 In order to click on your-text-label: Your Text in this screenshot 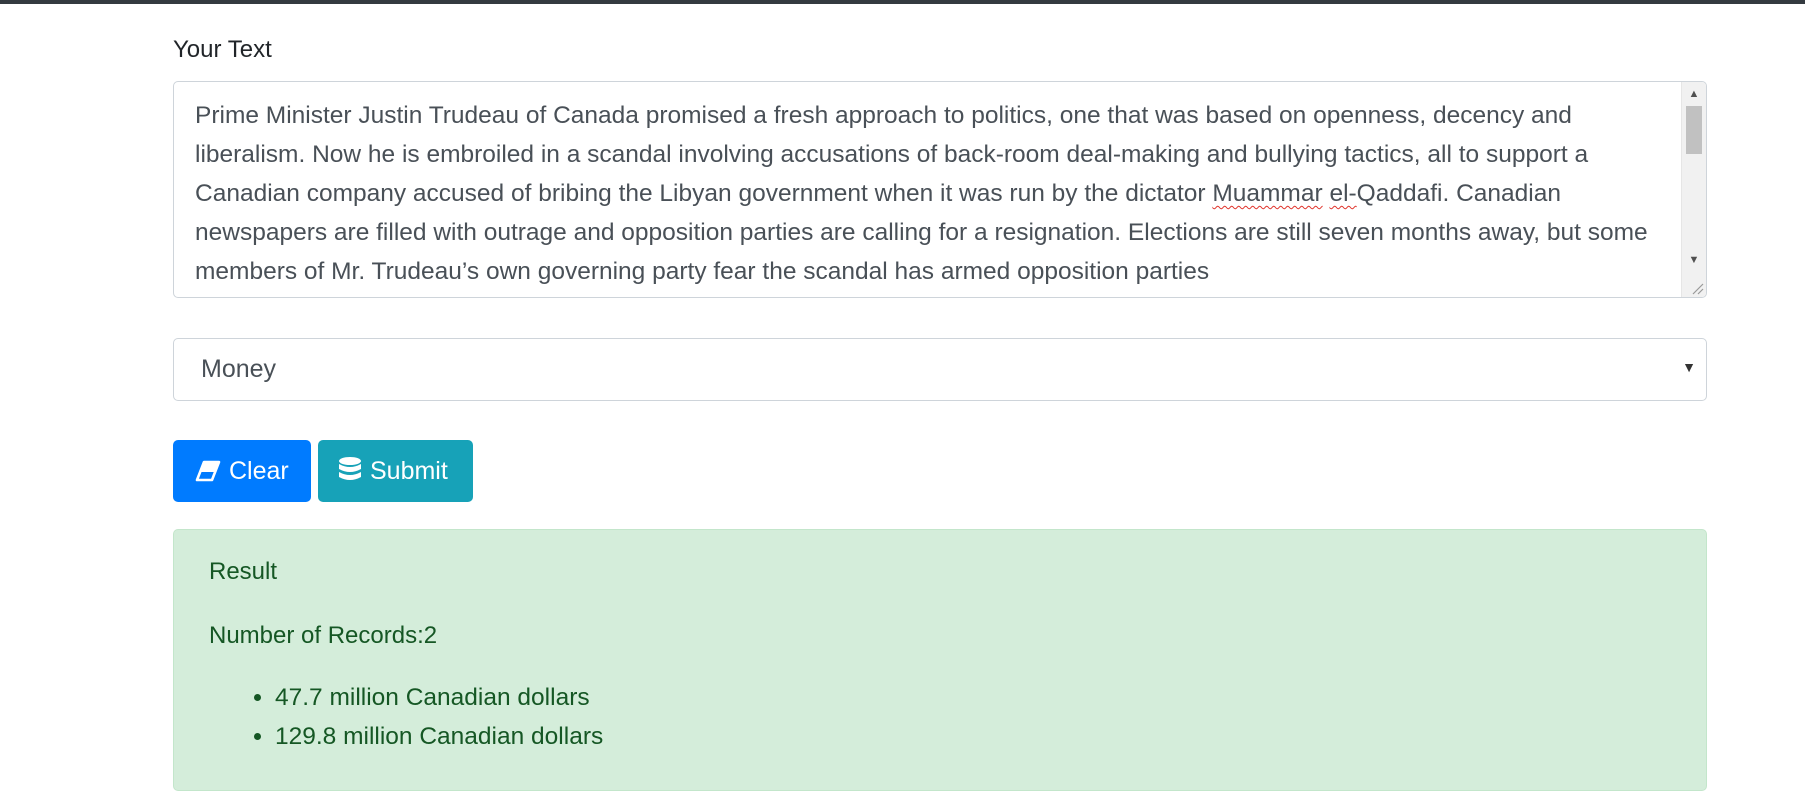, I will do `click(222, 49)`.